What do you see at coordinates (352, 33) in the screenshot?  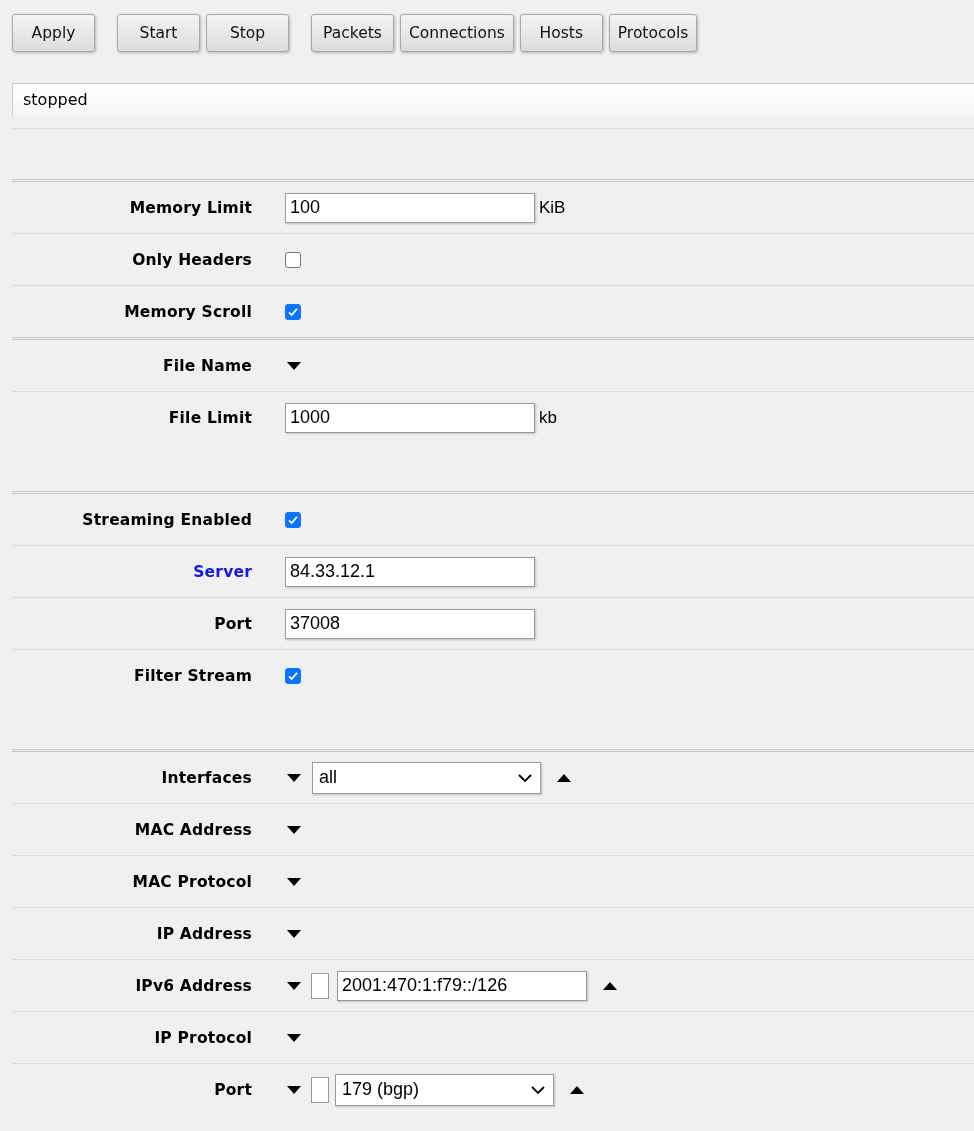 I see `toolbar-button: Packets` at bounding box center [352, 33].